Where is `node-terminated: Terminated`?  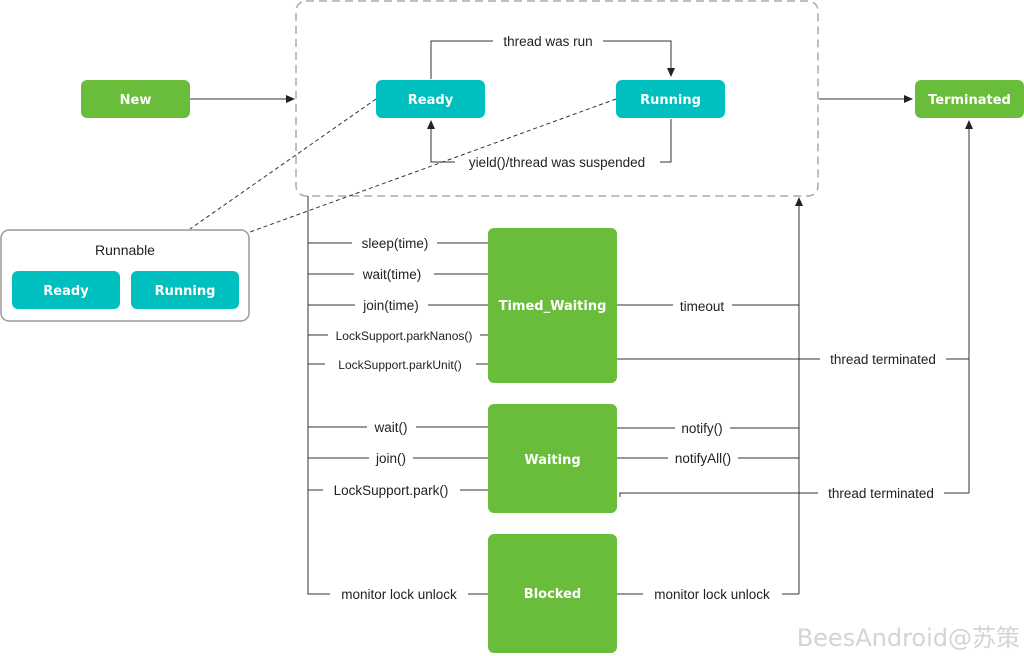
node-terminated: Terminated is located at coordinates (969, 99).